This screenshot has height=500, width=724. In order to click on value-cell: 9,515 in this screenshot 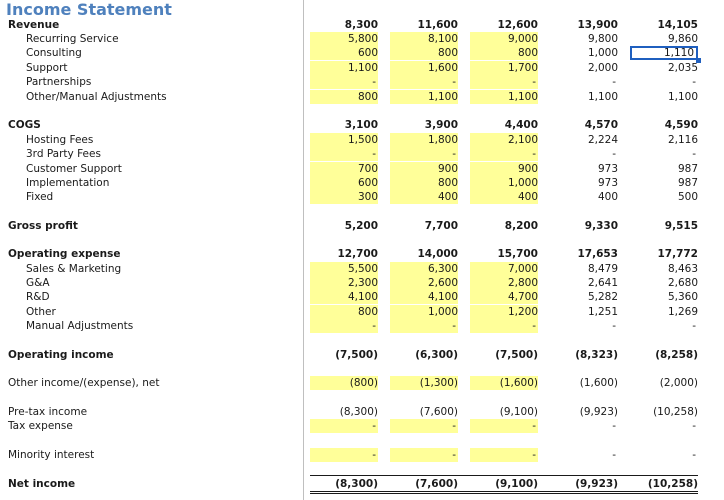, I will do `click(664, 226)`.